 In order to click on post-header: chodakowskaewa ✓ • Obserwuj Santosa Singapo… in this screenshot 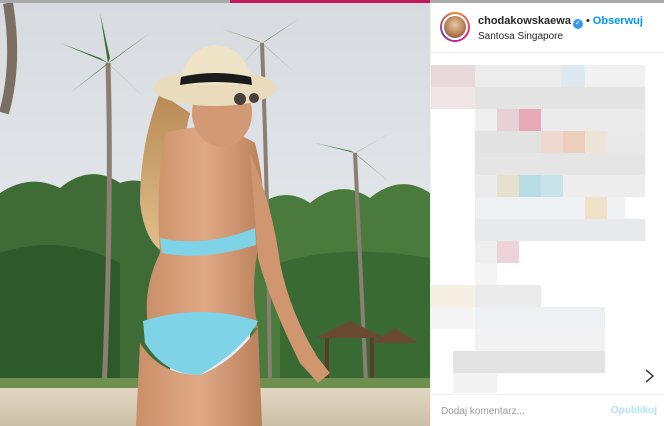, I will do `click(547, 28)`.